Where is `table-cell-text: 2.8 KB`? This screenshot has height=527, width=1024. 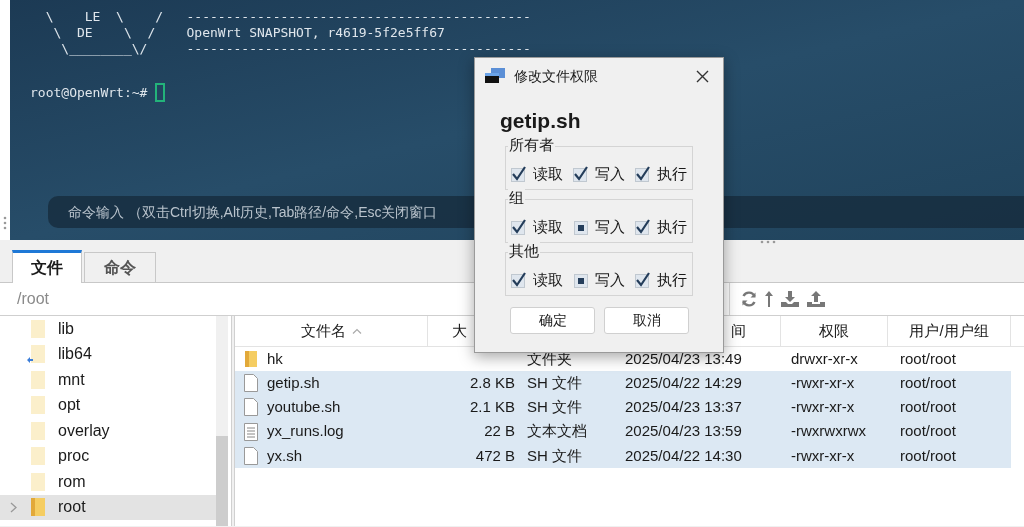 table-cell-text: 2.8 KB is located at coordinates (492, 383).